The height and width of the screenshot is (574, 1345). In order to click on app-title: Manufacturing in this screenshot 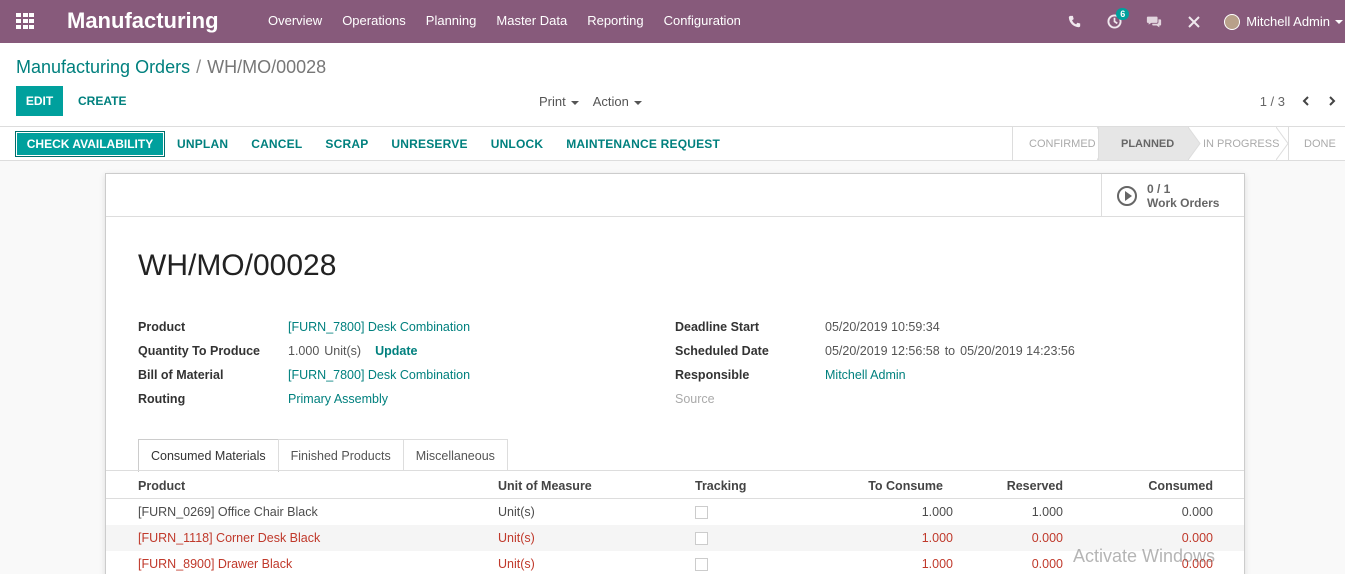, I will do `click(143, 21)`.